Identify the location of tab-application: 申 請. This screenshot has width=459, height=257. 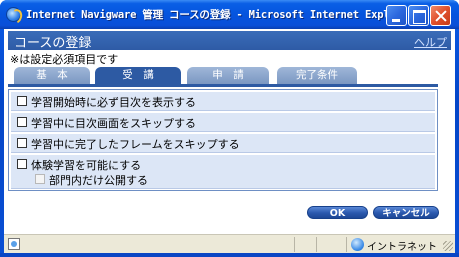
(228, 75).